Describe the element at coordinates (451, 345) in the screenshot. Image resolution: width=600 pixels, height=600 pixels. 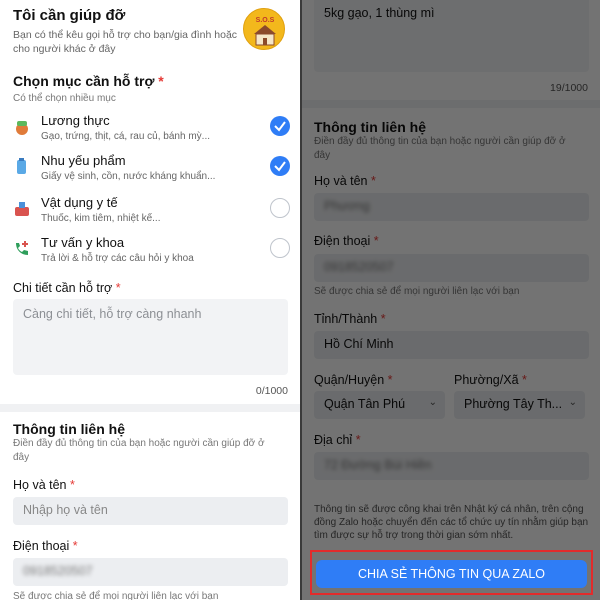
I see `province-input: Hồ Chí Minh` at that location.